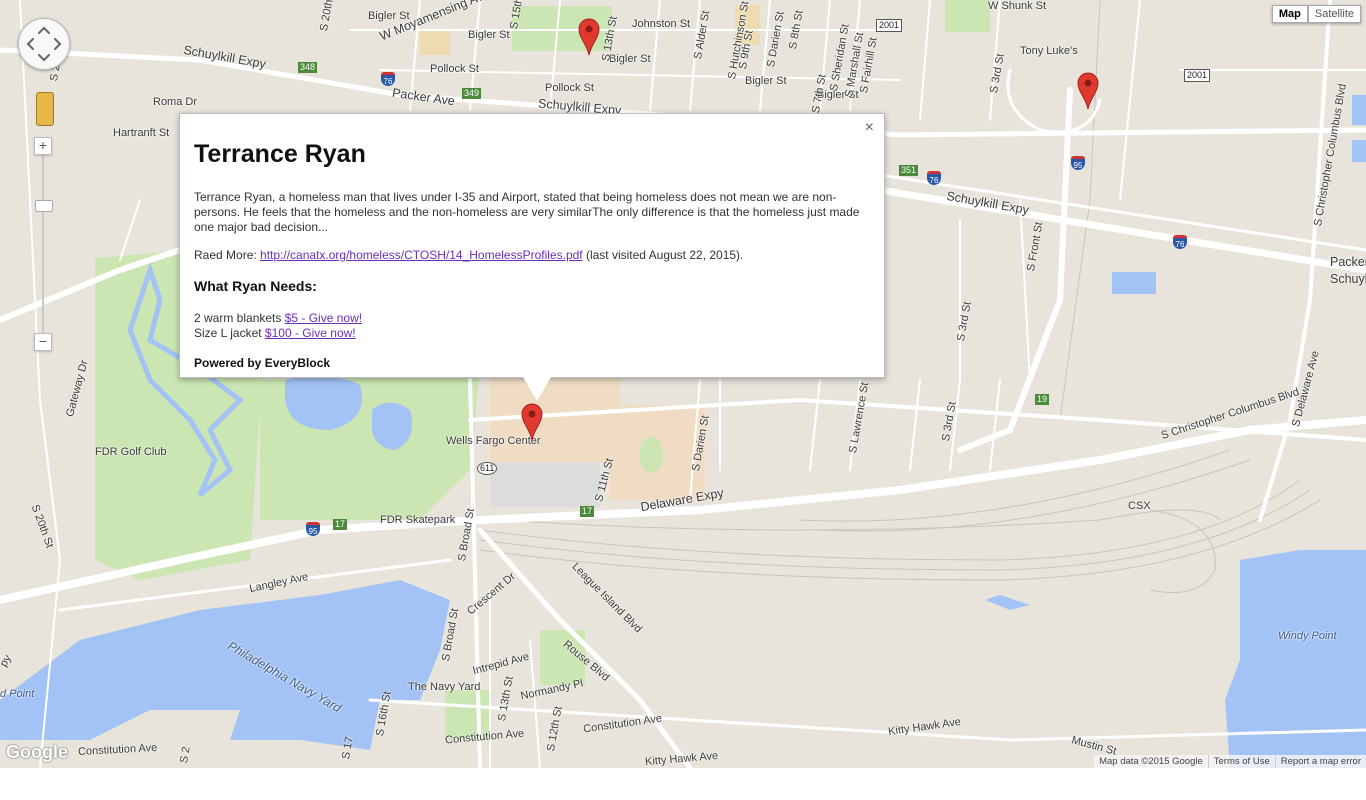  Describe the element at coordinates (1307, 636) in the screenshot. I see `water-label: Windy Point` at that location.